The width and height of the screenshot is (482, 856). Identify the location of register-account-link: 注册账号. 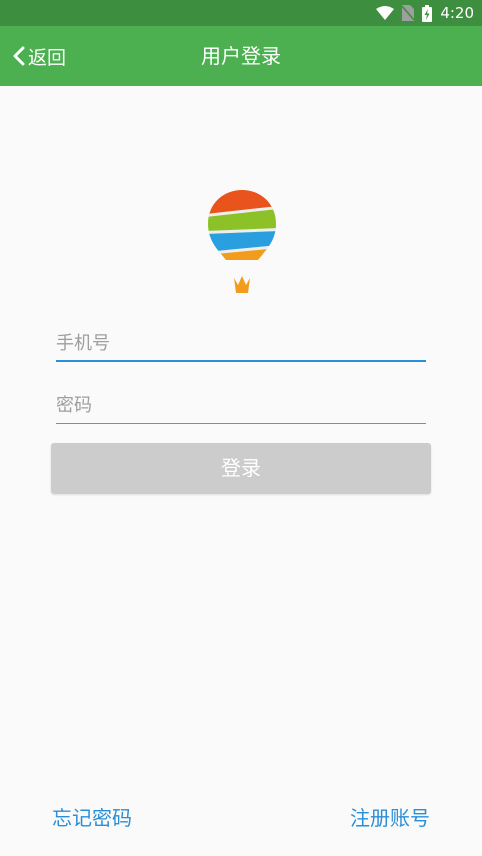
(390, 816).